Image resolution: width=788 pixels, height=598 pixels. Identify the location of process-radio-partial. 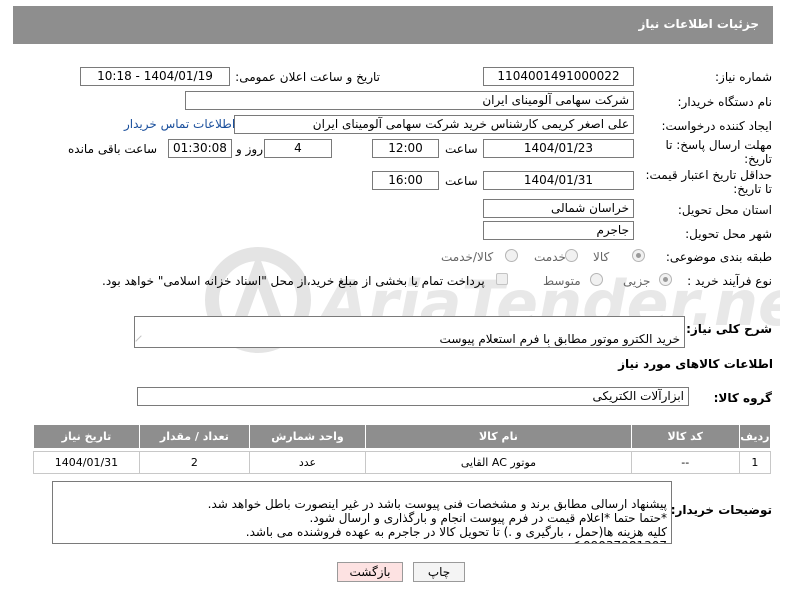
(665, 279).